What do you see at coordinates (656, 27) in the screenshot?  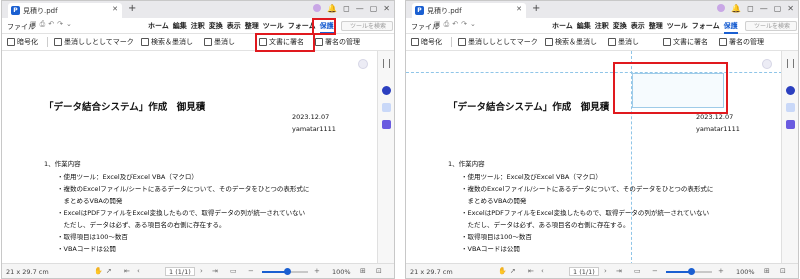 I see `menu-organize: 整理` at bounding box center [656, 27].